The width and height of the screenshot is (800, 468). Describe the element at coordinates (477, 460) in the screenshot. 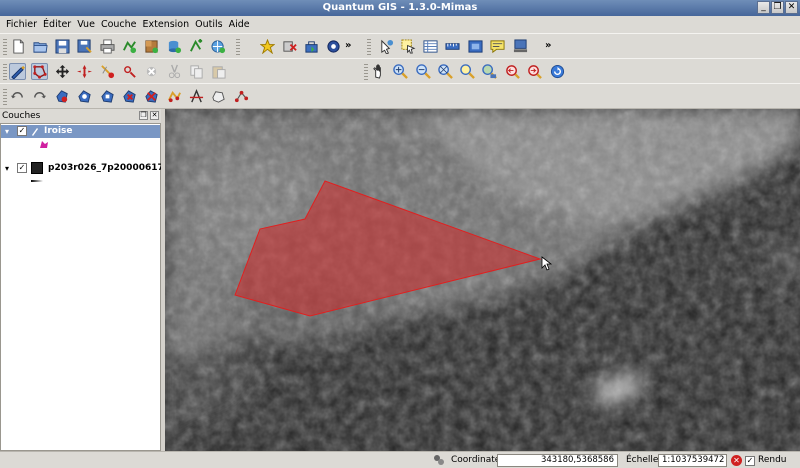

I see `coordinate-label: Coordinate:` at that location.